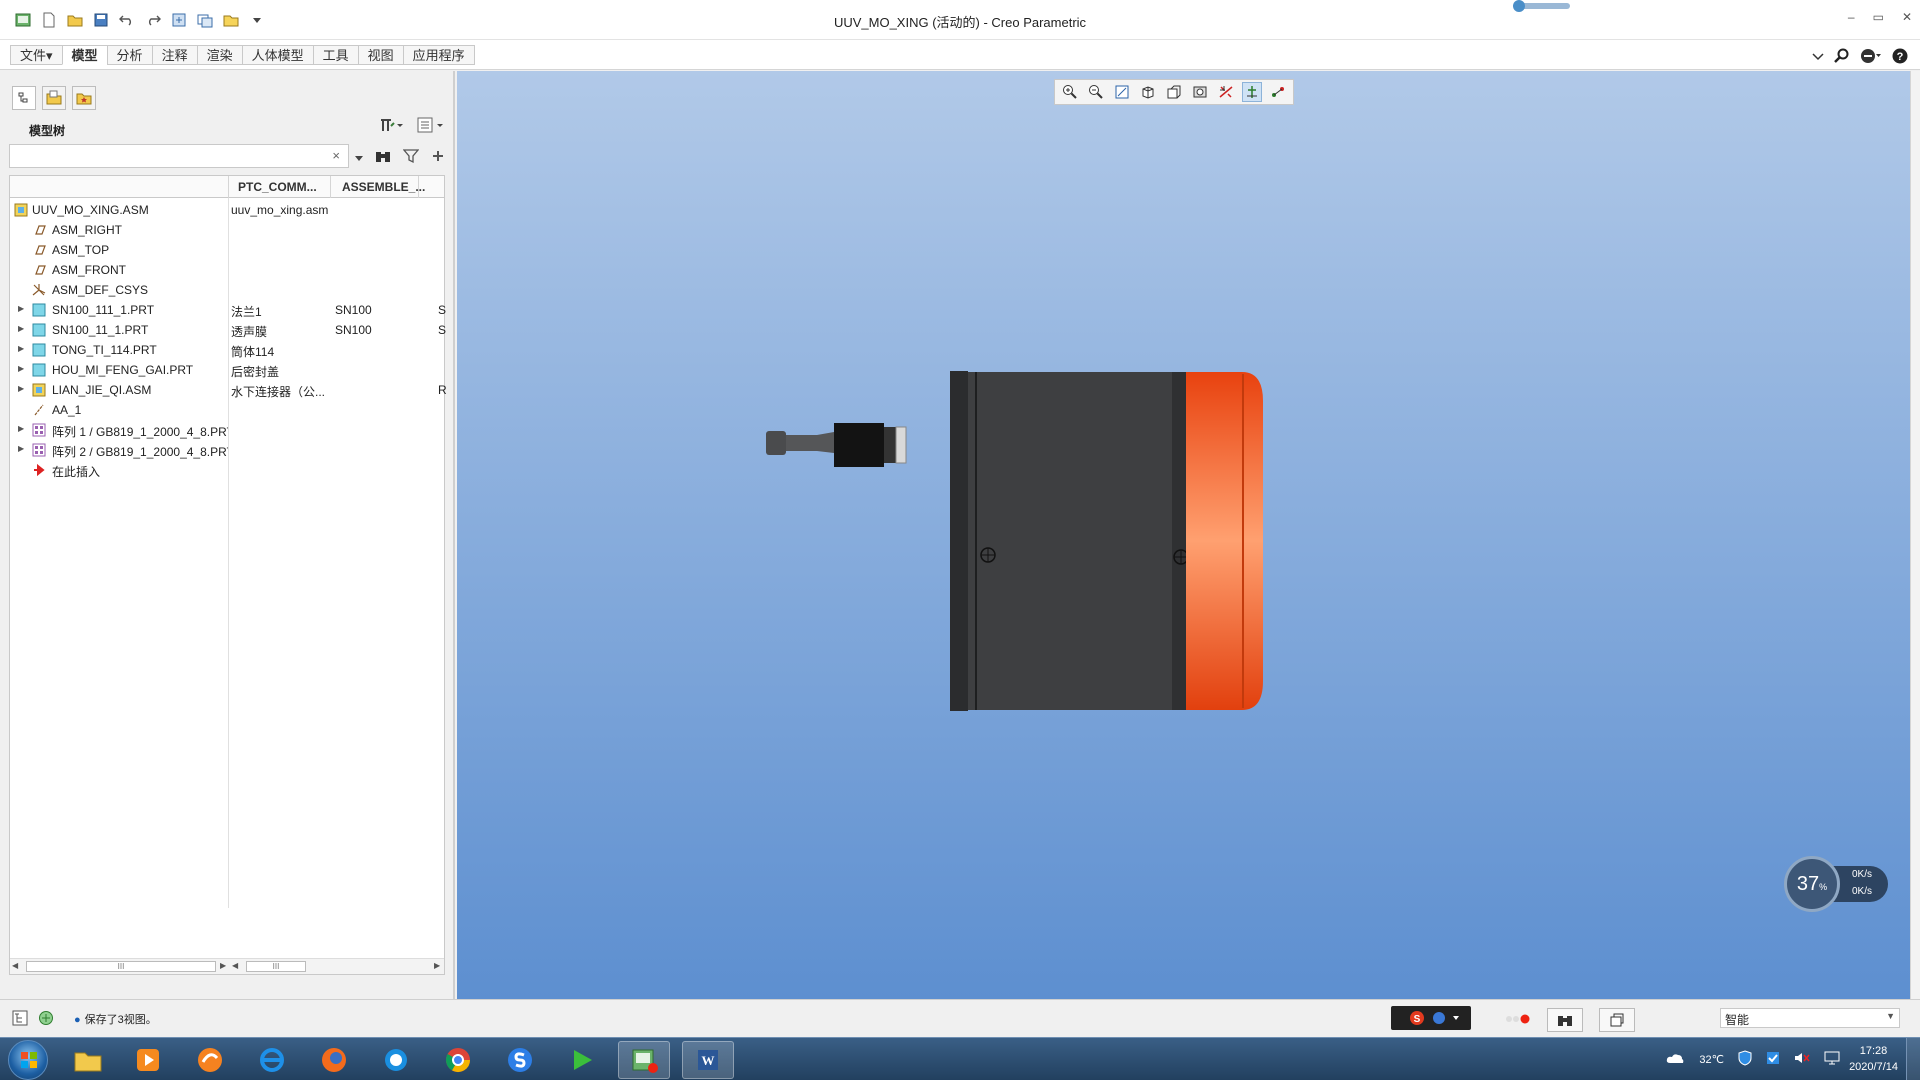 The height and width of the screenshot is (1080, 1920). What do you see at coordinates (227, 410) in the screenshot?
I see `tree-row: AA_1` at bounding box center [227, 410].